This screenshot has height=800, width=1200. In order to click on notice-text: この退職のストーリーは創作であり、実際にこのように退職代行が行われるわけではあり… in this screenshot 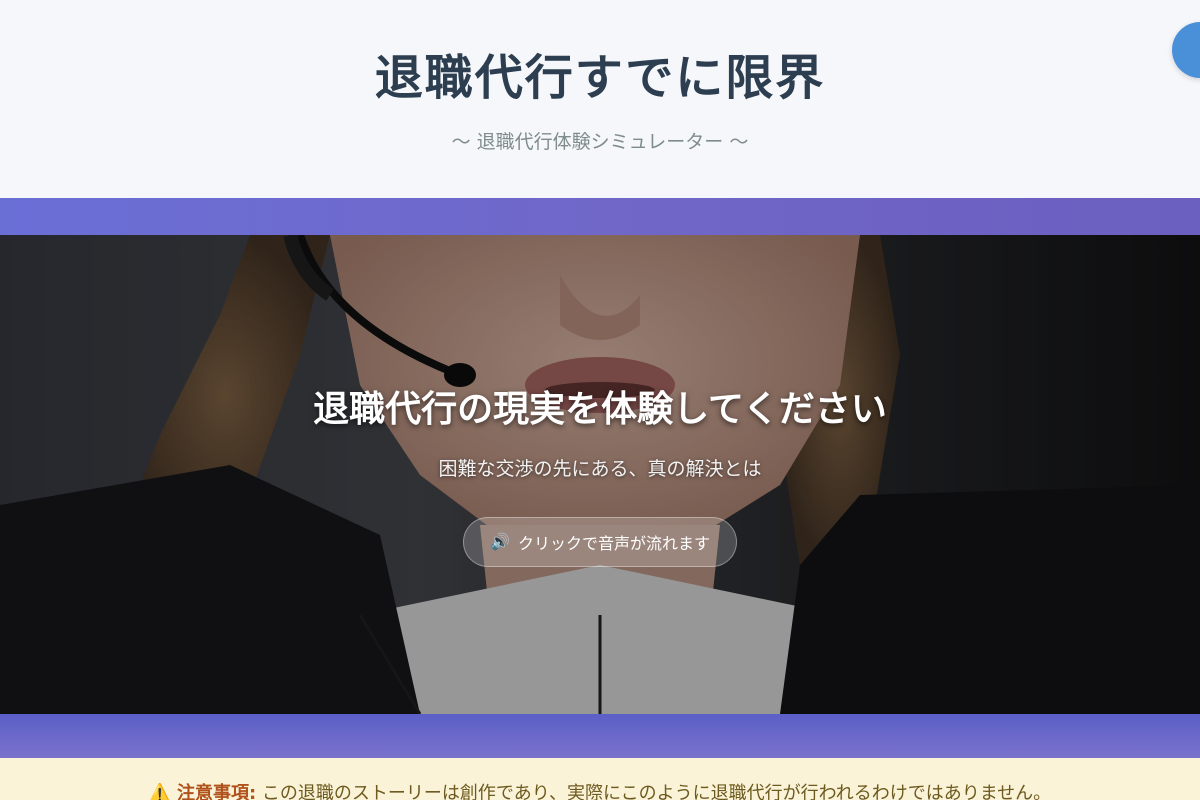, I will do `click(656, 791)`.